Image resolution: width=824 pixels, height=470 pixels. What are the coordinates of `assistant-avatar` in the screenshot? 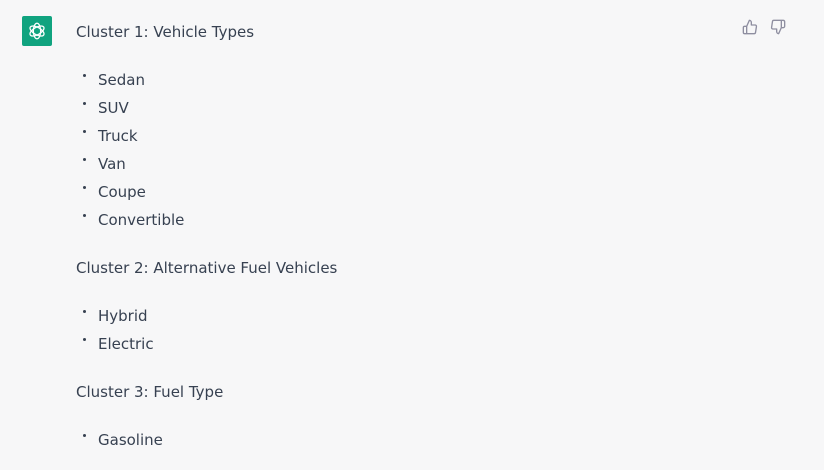 It's located at (37, 31).